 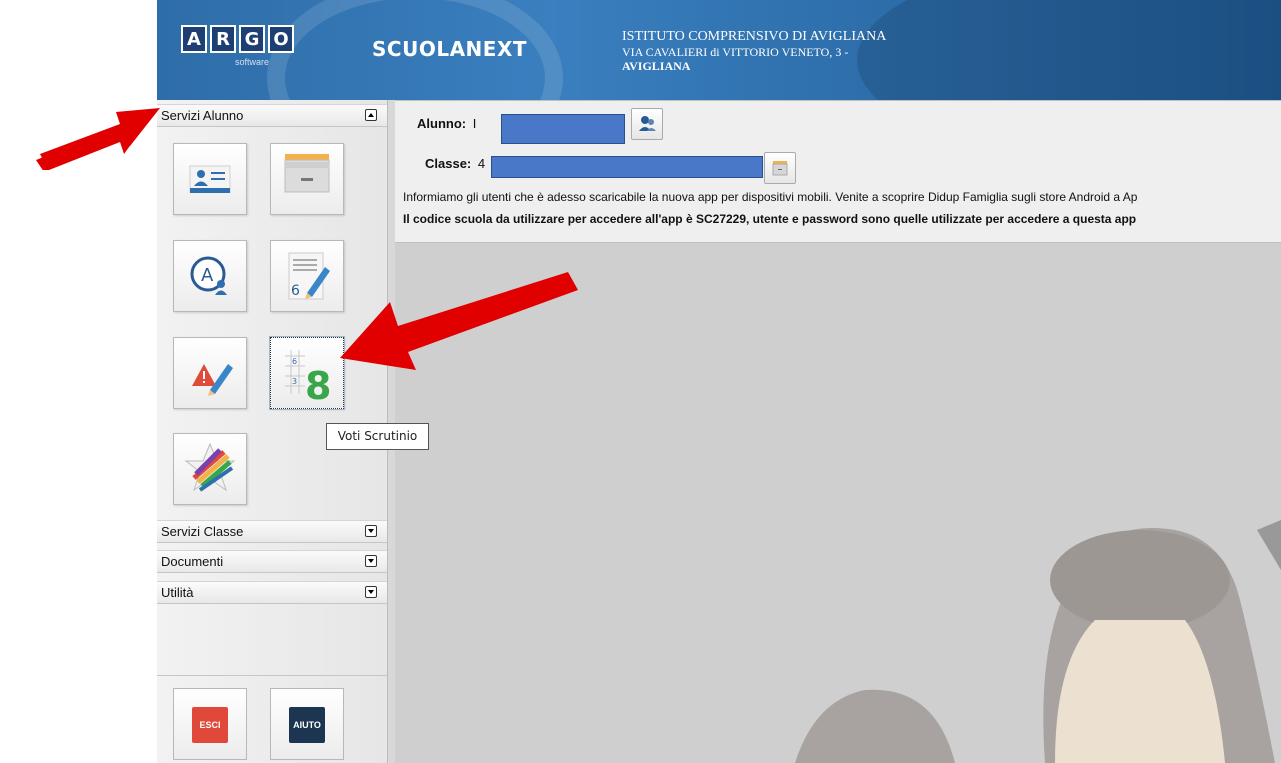 I want to click on student-card-icon, so click(x=210, y=179).